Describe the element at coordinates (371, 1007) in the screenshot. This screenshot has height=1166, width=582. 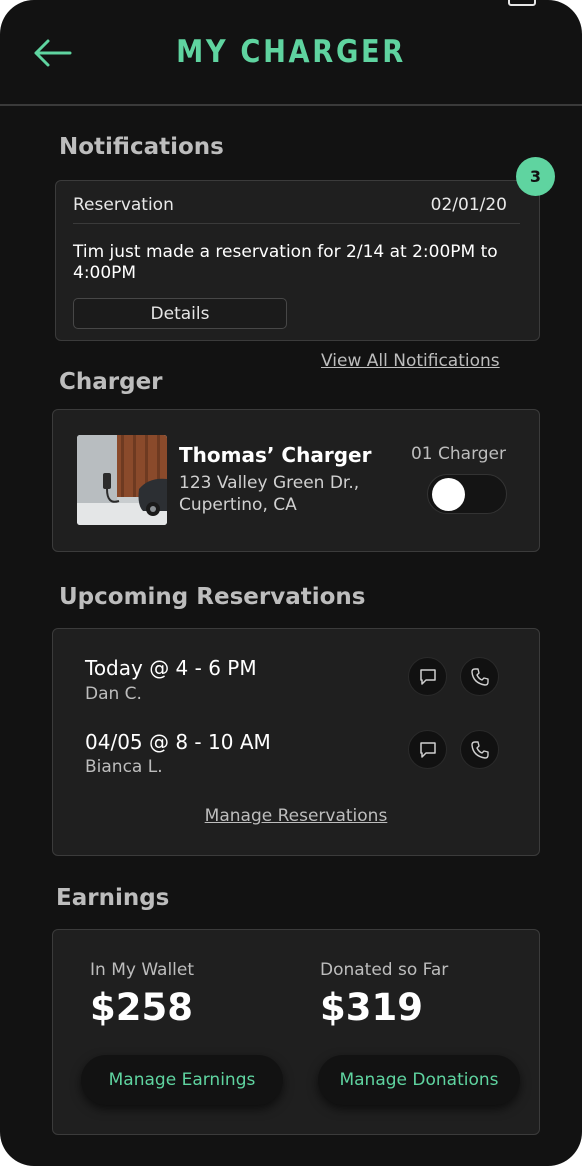
I see `donated-value: $319` at that location.